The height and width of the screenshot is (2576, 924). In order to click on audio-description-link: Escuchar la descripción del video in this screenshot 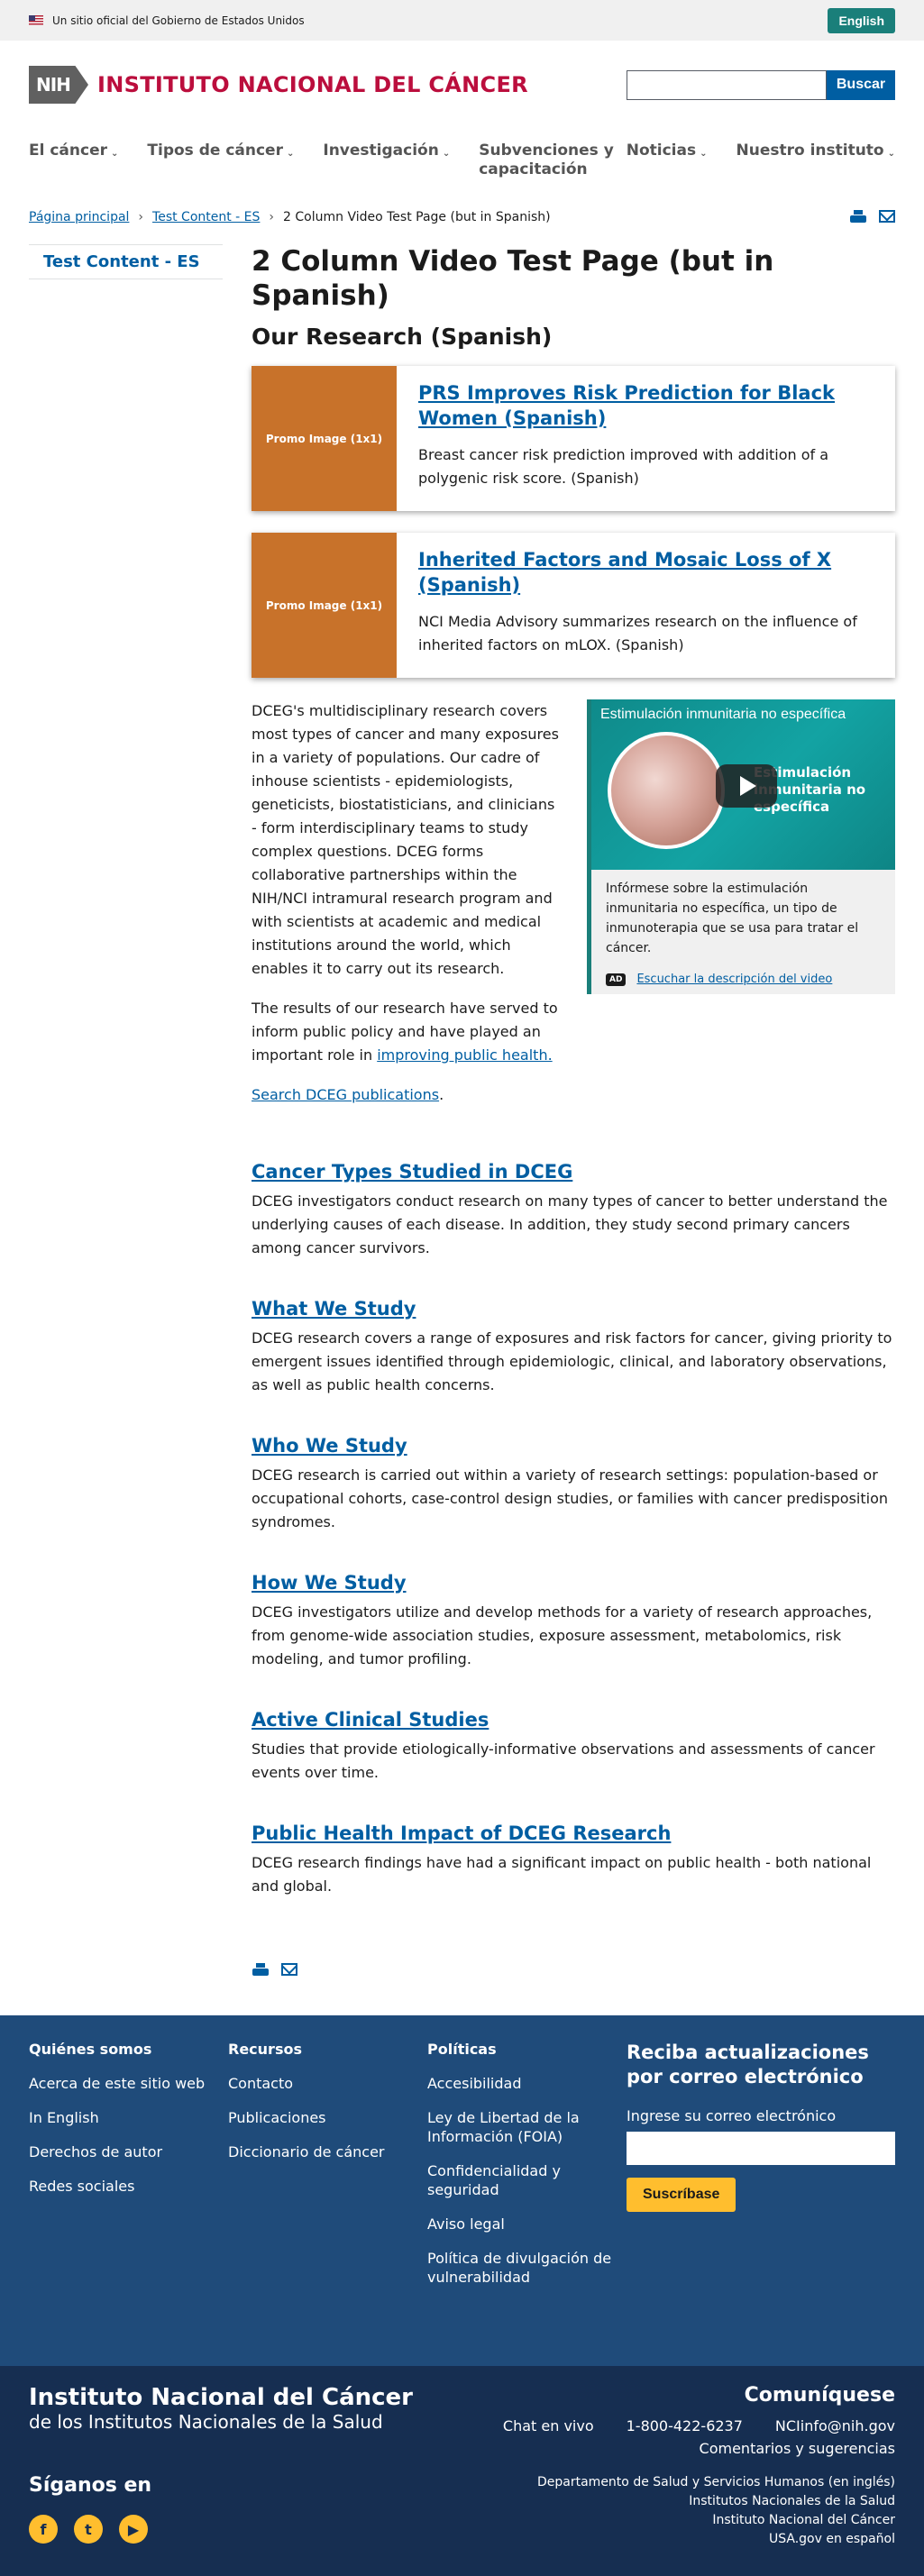, I will do `click(734, 980)`.